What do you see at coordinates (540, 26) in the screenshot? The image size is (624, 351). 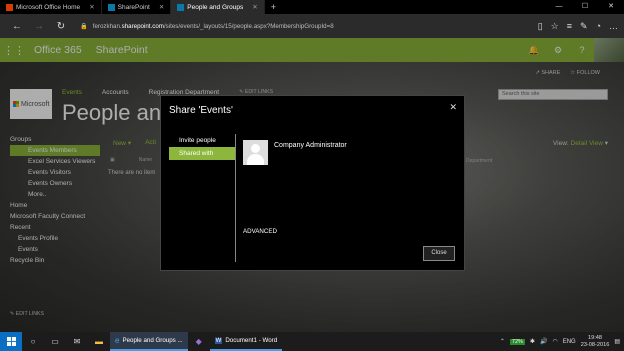 I see `reading-view-icon: ▯` at bounding box center [540, 26].